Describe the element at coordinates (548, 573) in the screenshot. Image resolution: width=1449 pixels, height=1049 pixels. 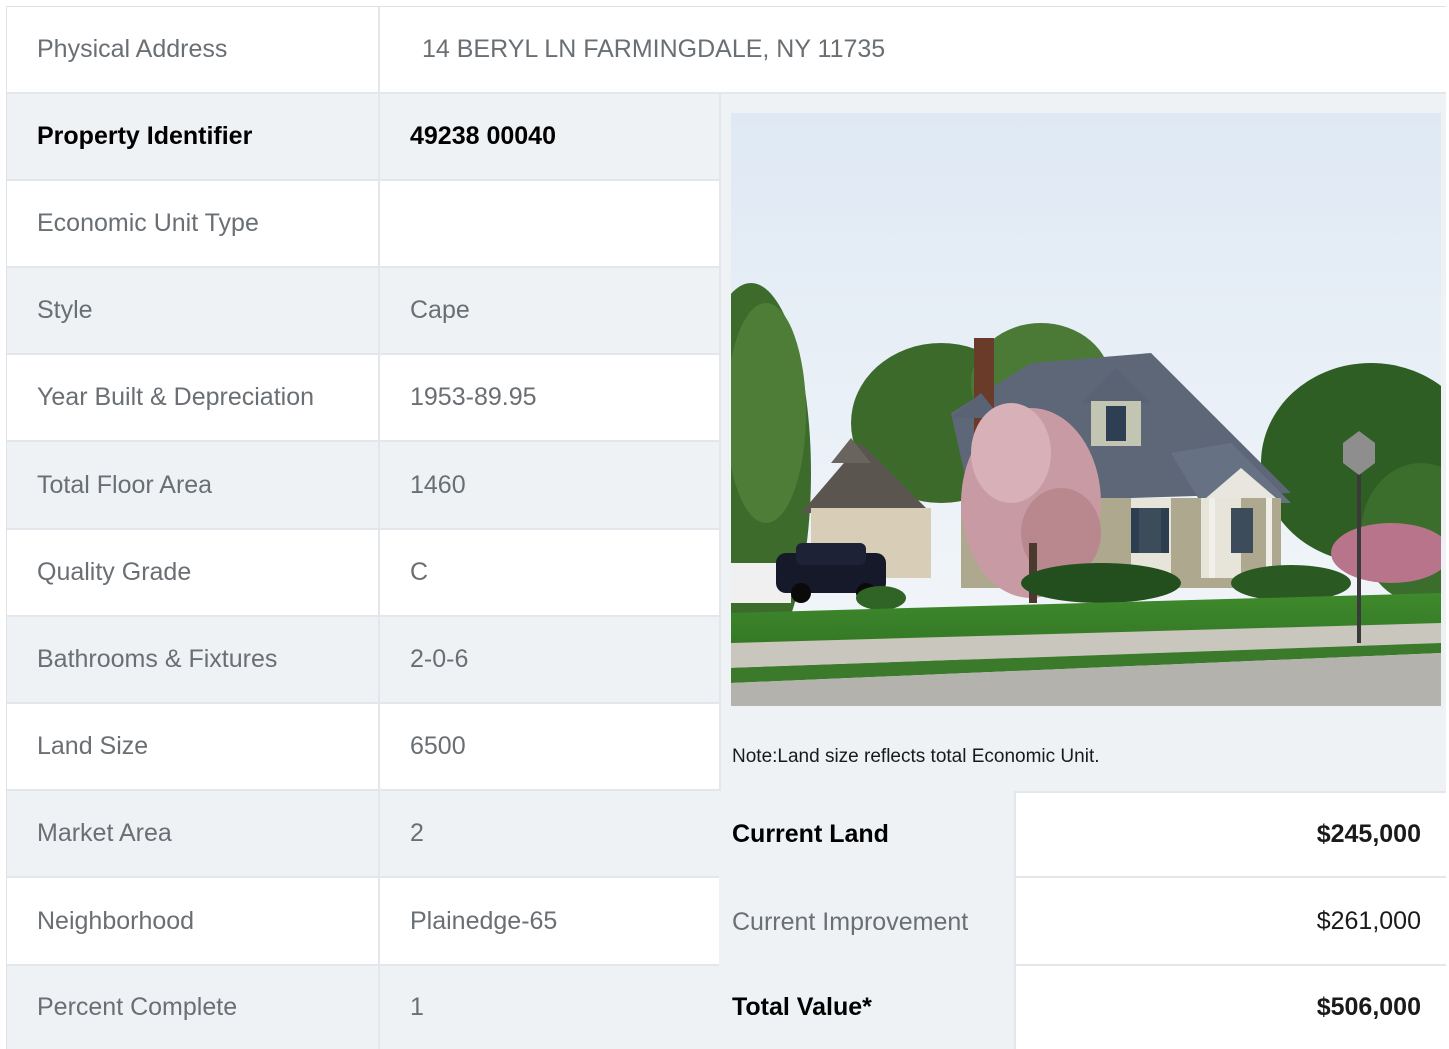
I see `quality-grade-value: C` at that location.